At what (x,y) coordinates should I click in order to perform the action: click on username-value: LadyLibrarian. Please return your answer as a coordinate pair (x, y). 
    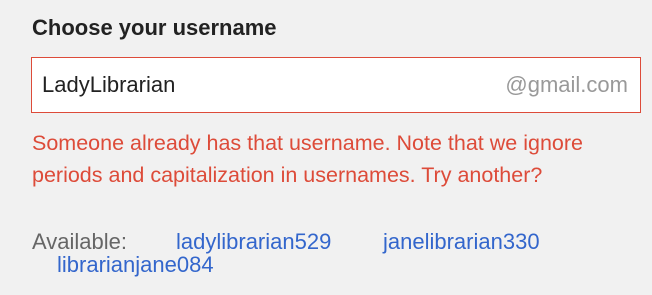
    Looking at the image, I should click on (108, 85).